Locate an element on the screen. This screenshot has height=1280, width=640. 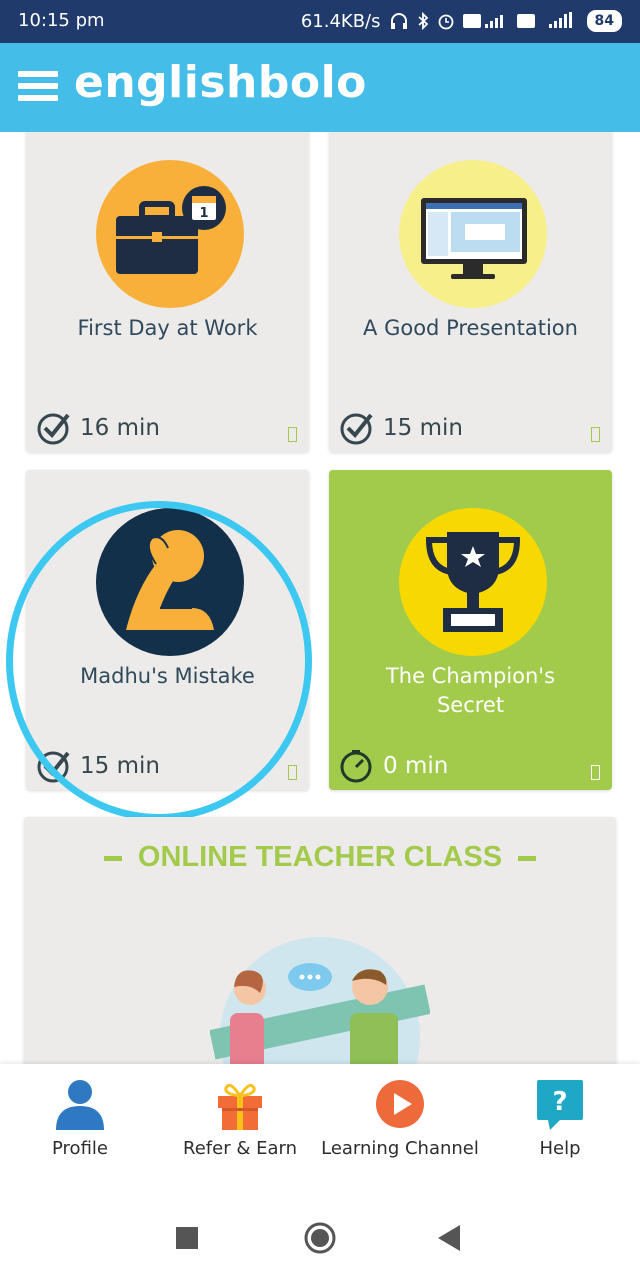
trophy-icon is located at coordinates (473, 582).